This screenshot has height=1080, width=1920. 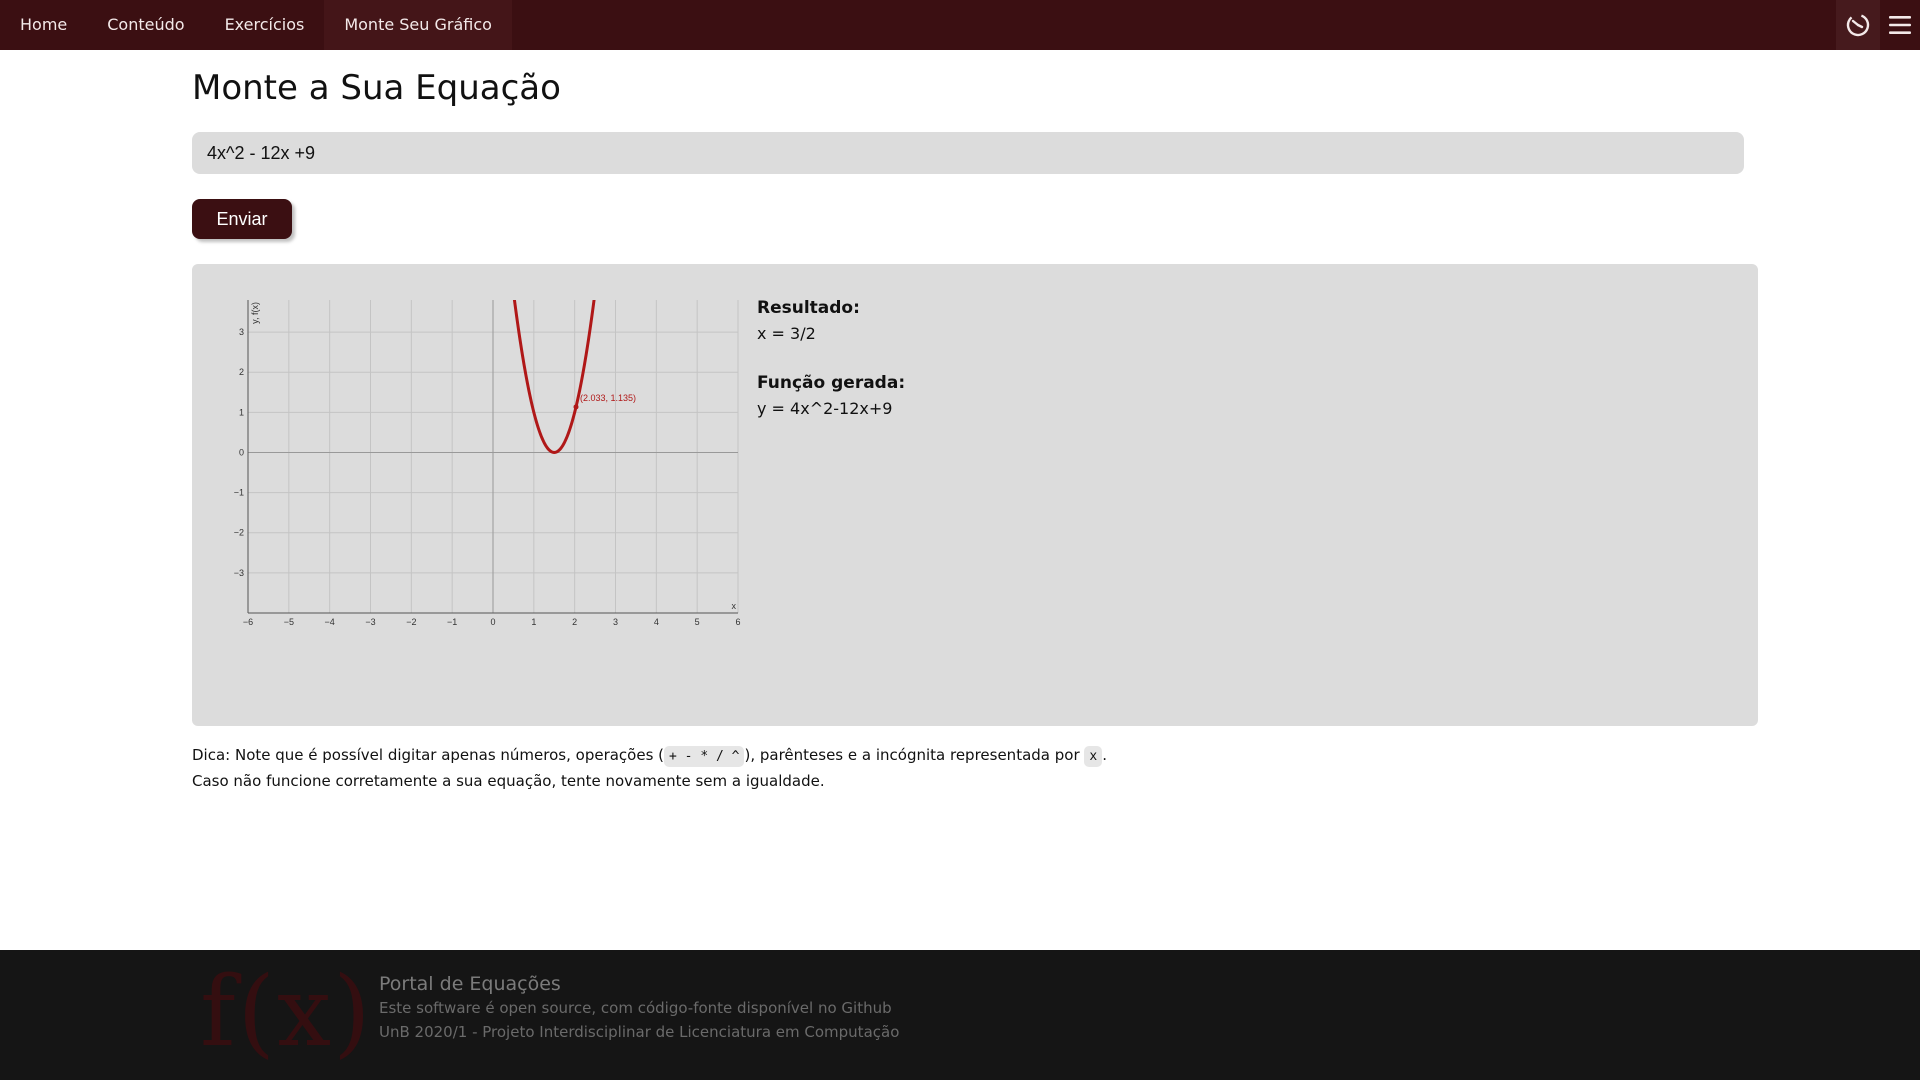 What do you see at coordinates (242, 219) in the screenshot?
I see `send-button: Enviar` at bounding box center [242, 219].